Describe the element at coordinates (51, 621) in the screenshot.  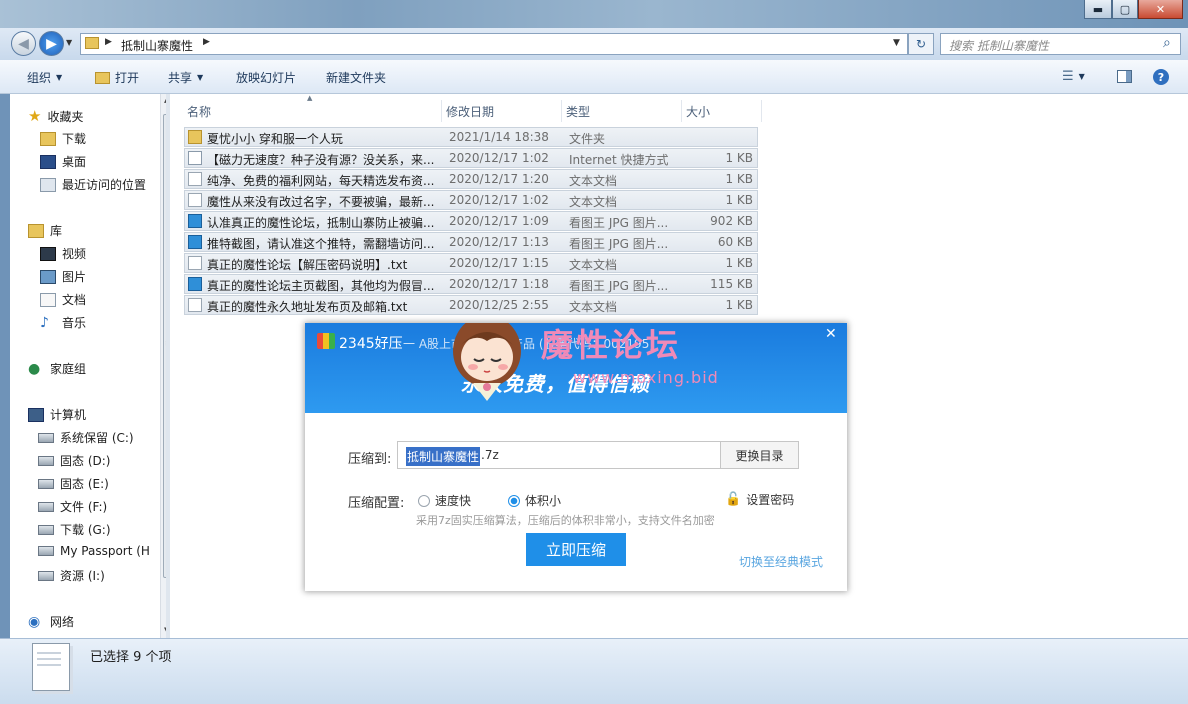
I see `nav-network: ◉ 网络` at that location.